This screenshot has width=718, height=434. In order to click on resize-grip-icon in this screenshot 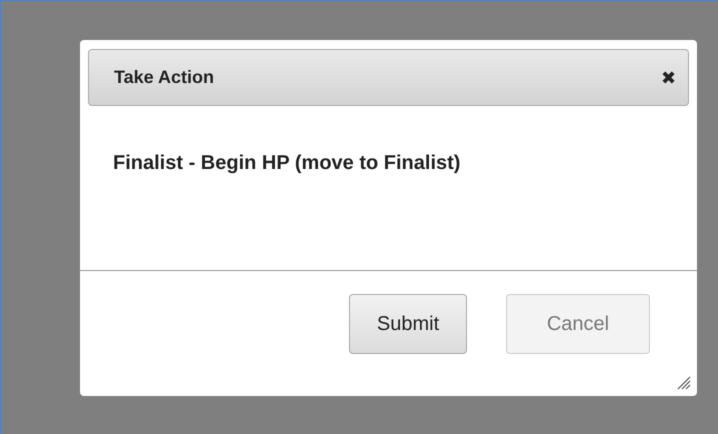, I will do `click(684, 383)`.